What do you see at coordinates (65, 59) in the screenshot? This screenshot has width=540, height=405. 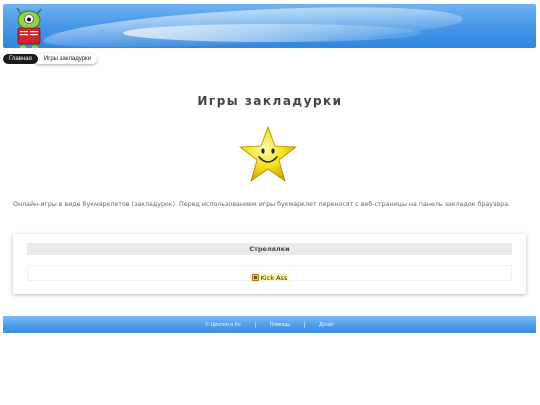 I see `breadcrumb-current-page: Игры закладурки` at bounding box center [65, 59].